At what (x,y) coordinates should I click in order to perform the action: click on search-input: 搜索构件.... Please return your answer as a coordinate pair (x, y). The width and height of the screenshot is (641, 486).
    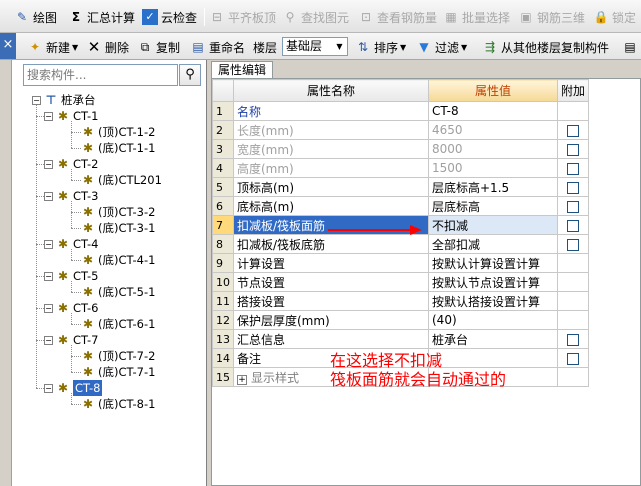
    Looking at the image, I should click on (100, 75).